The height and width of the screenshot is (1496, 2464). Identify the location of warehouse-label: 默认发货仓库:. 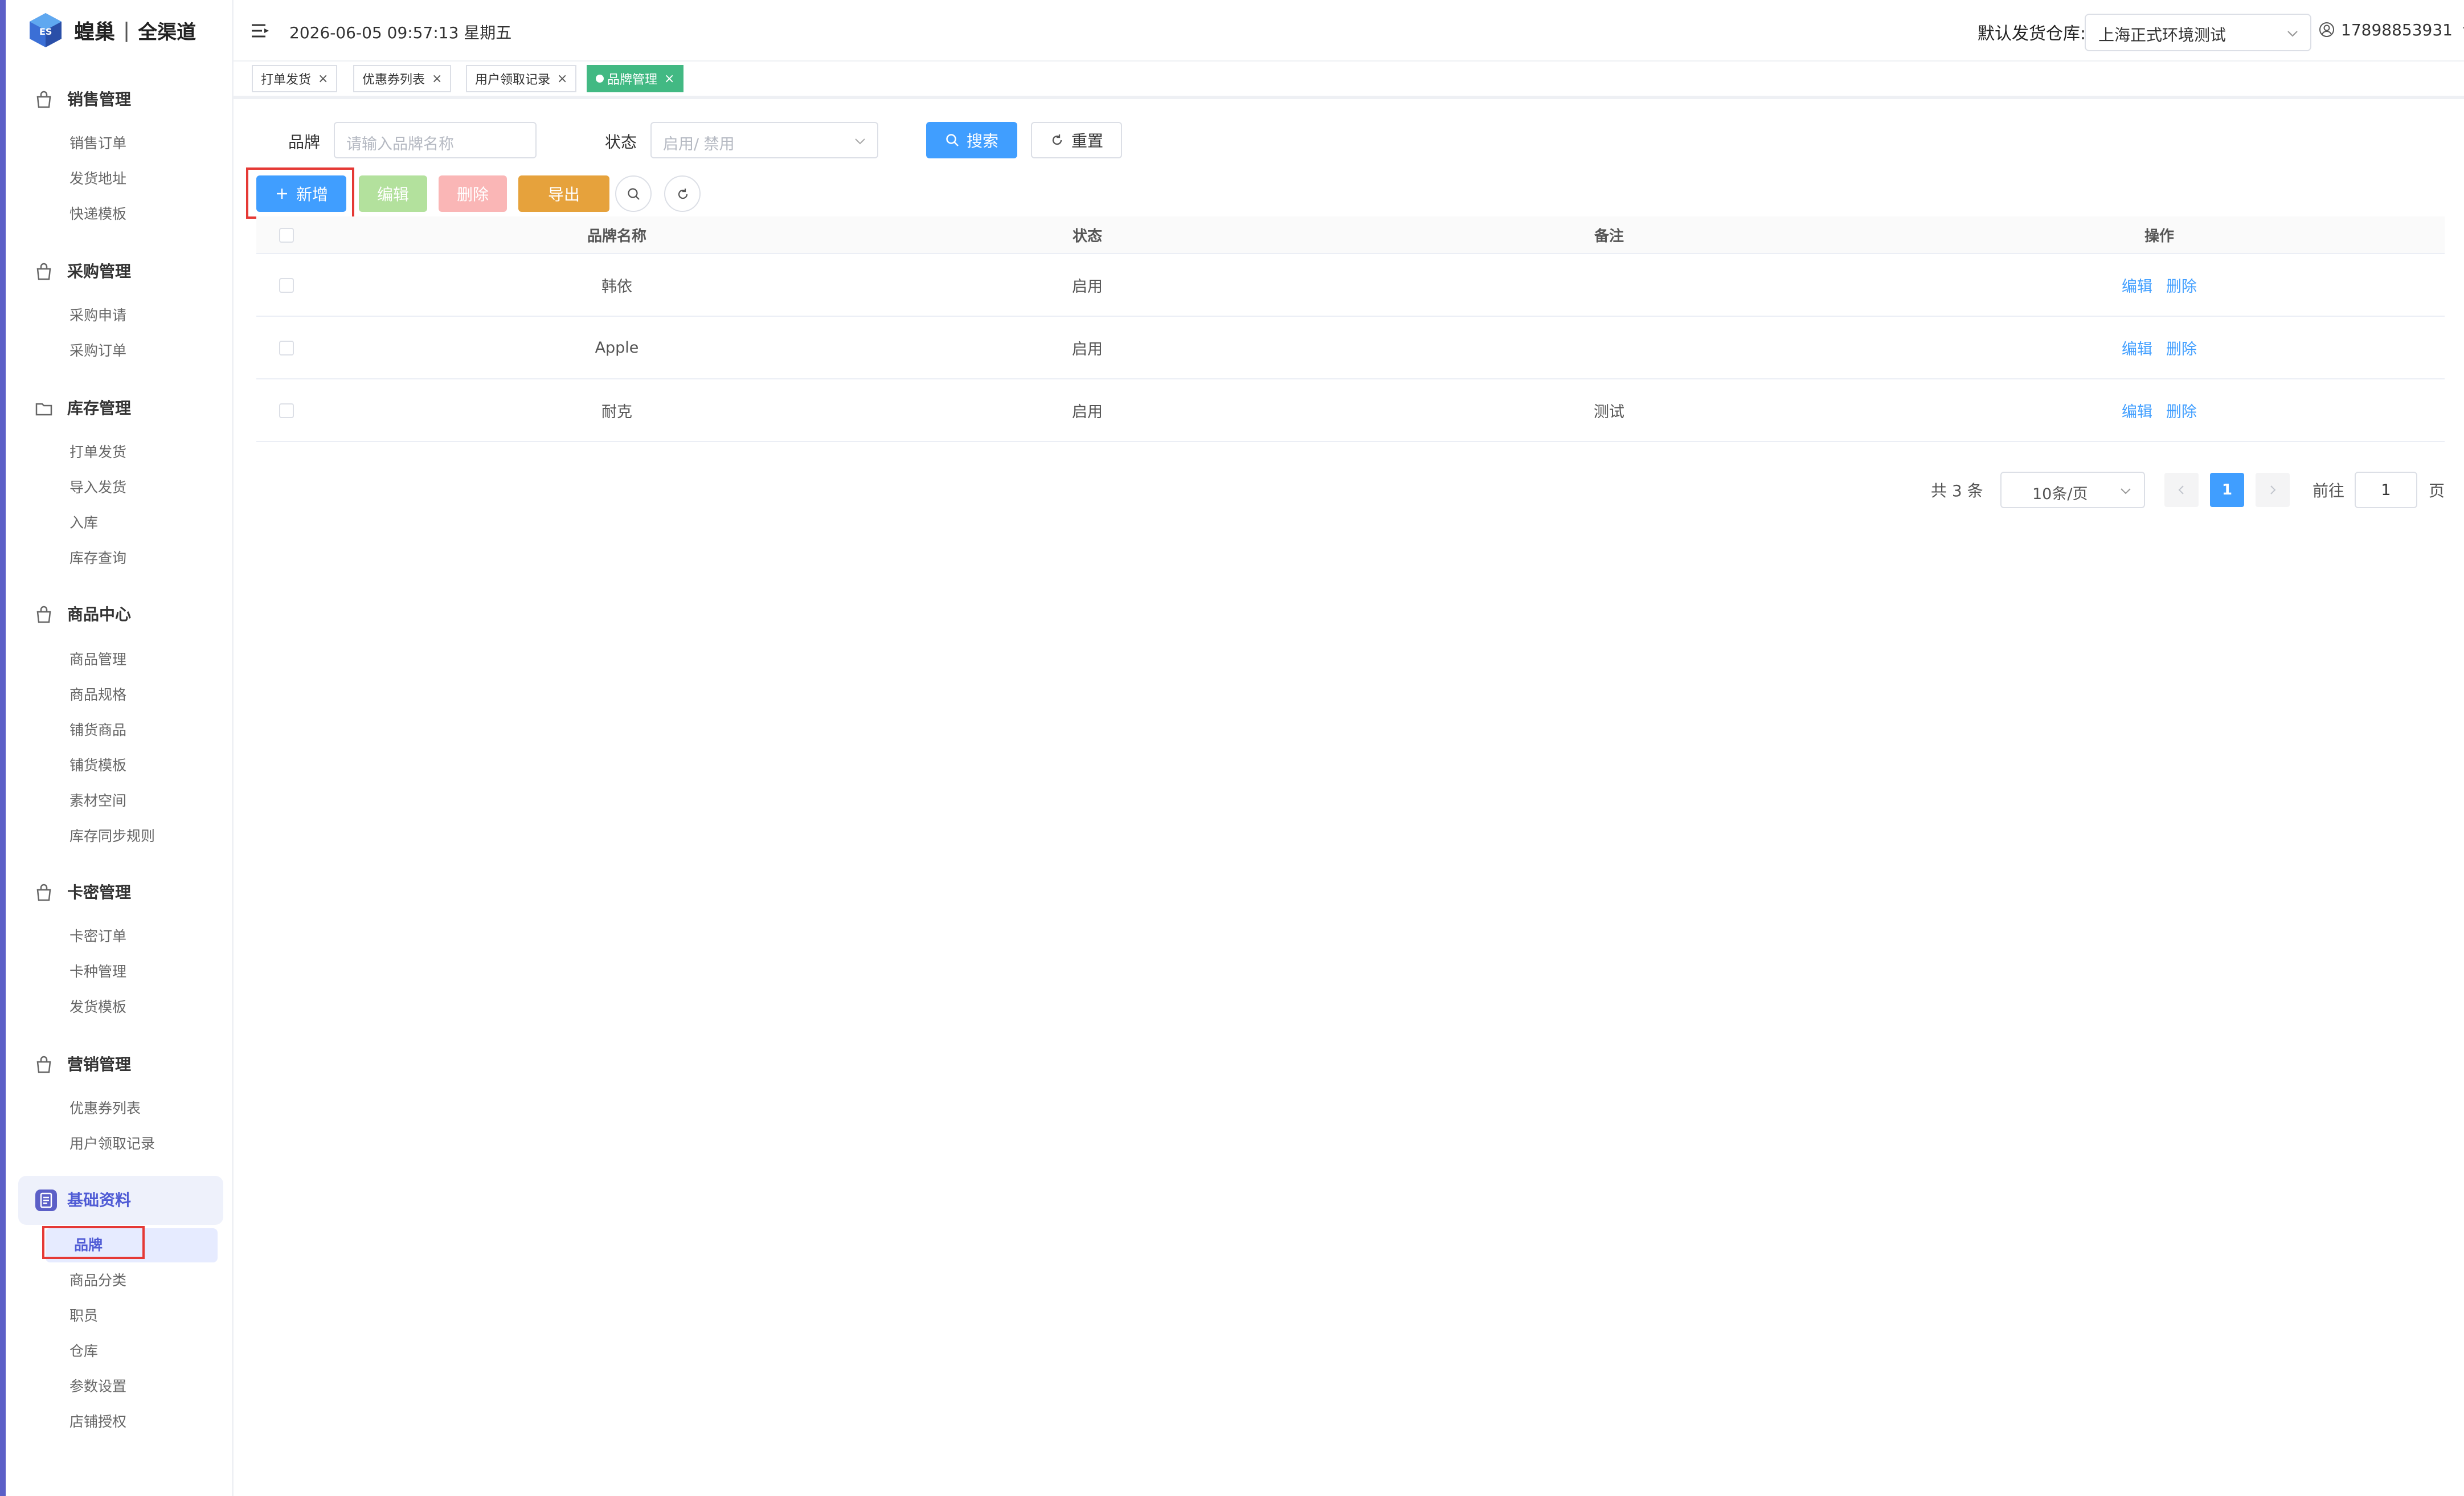
(2032, 34).